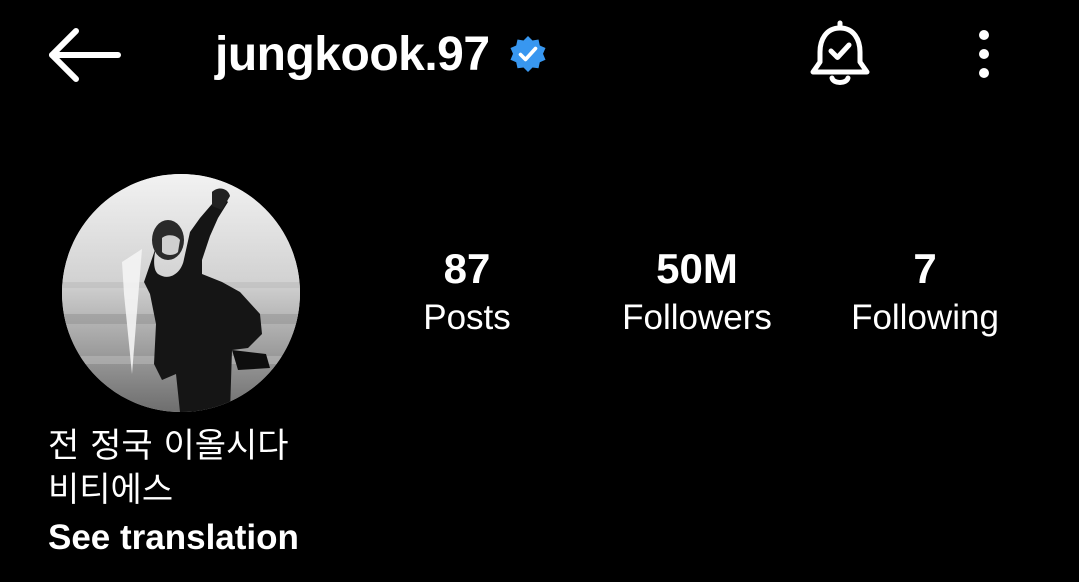  I want to click on following-stat: 7 Following, so click(925, 291).